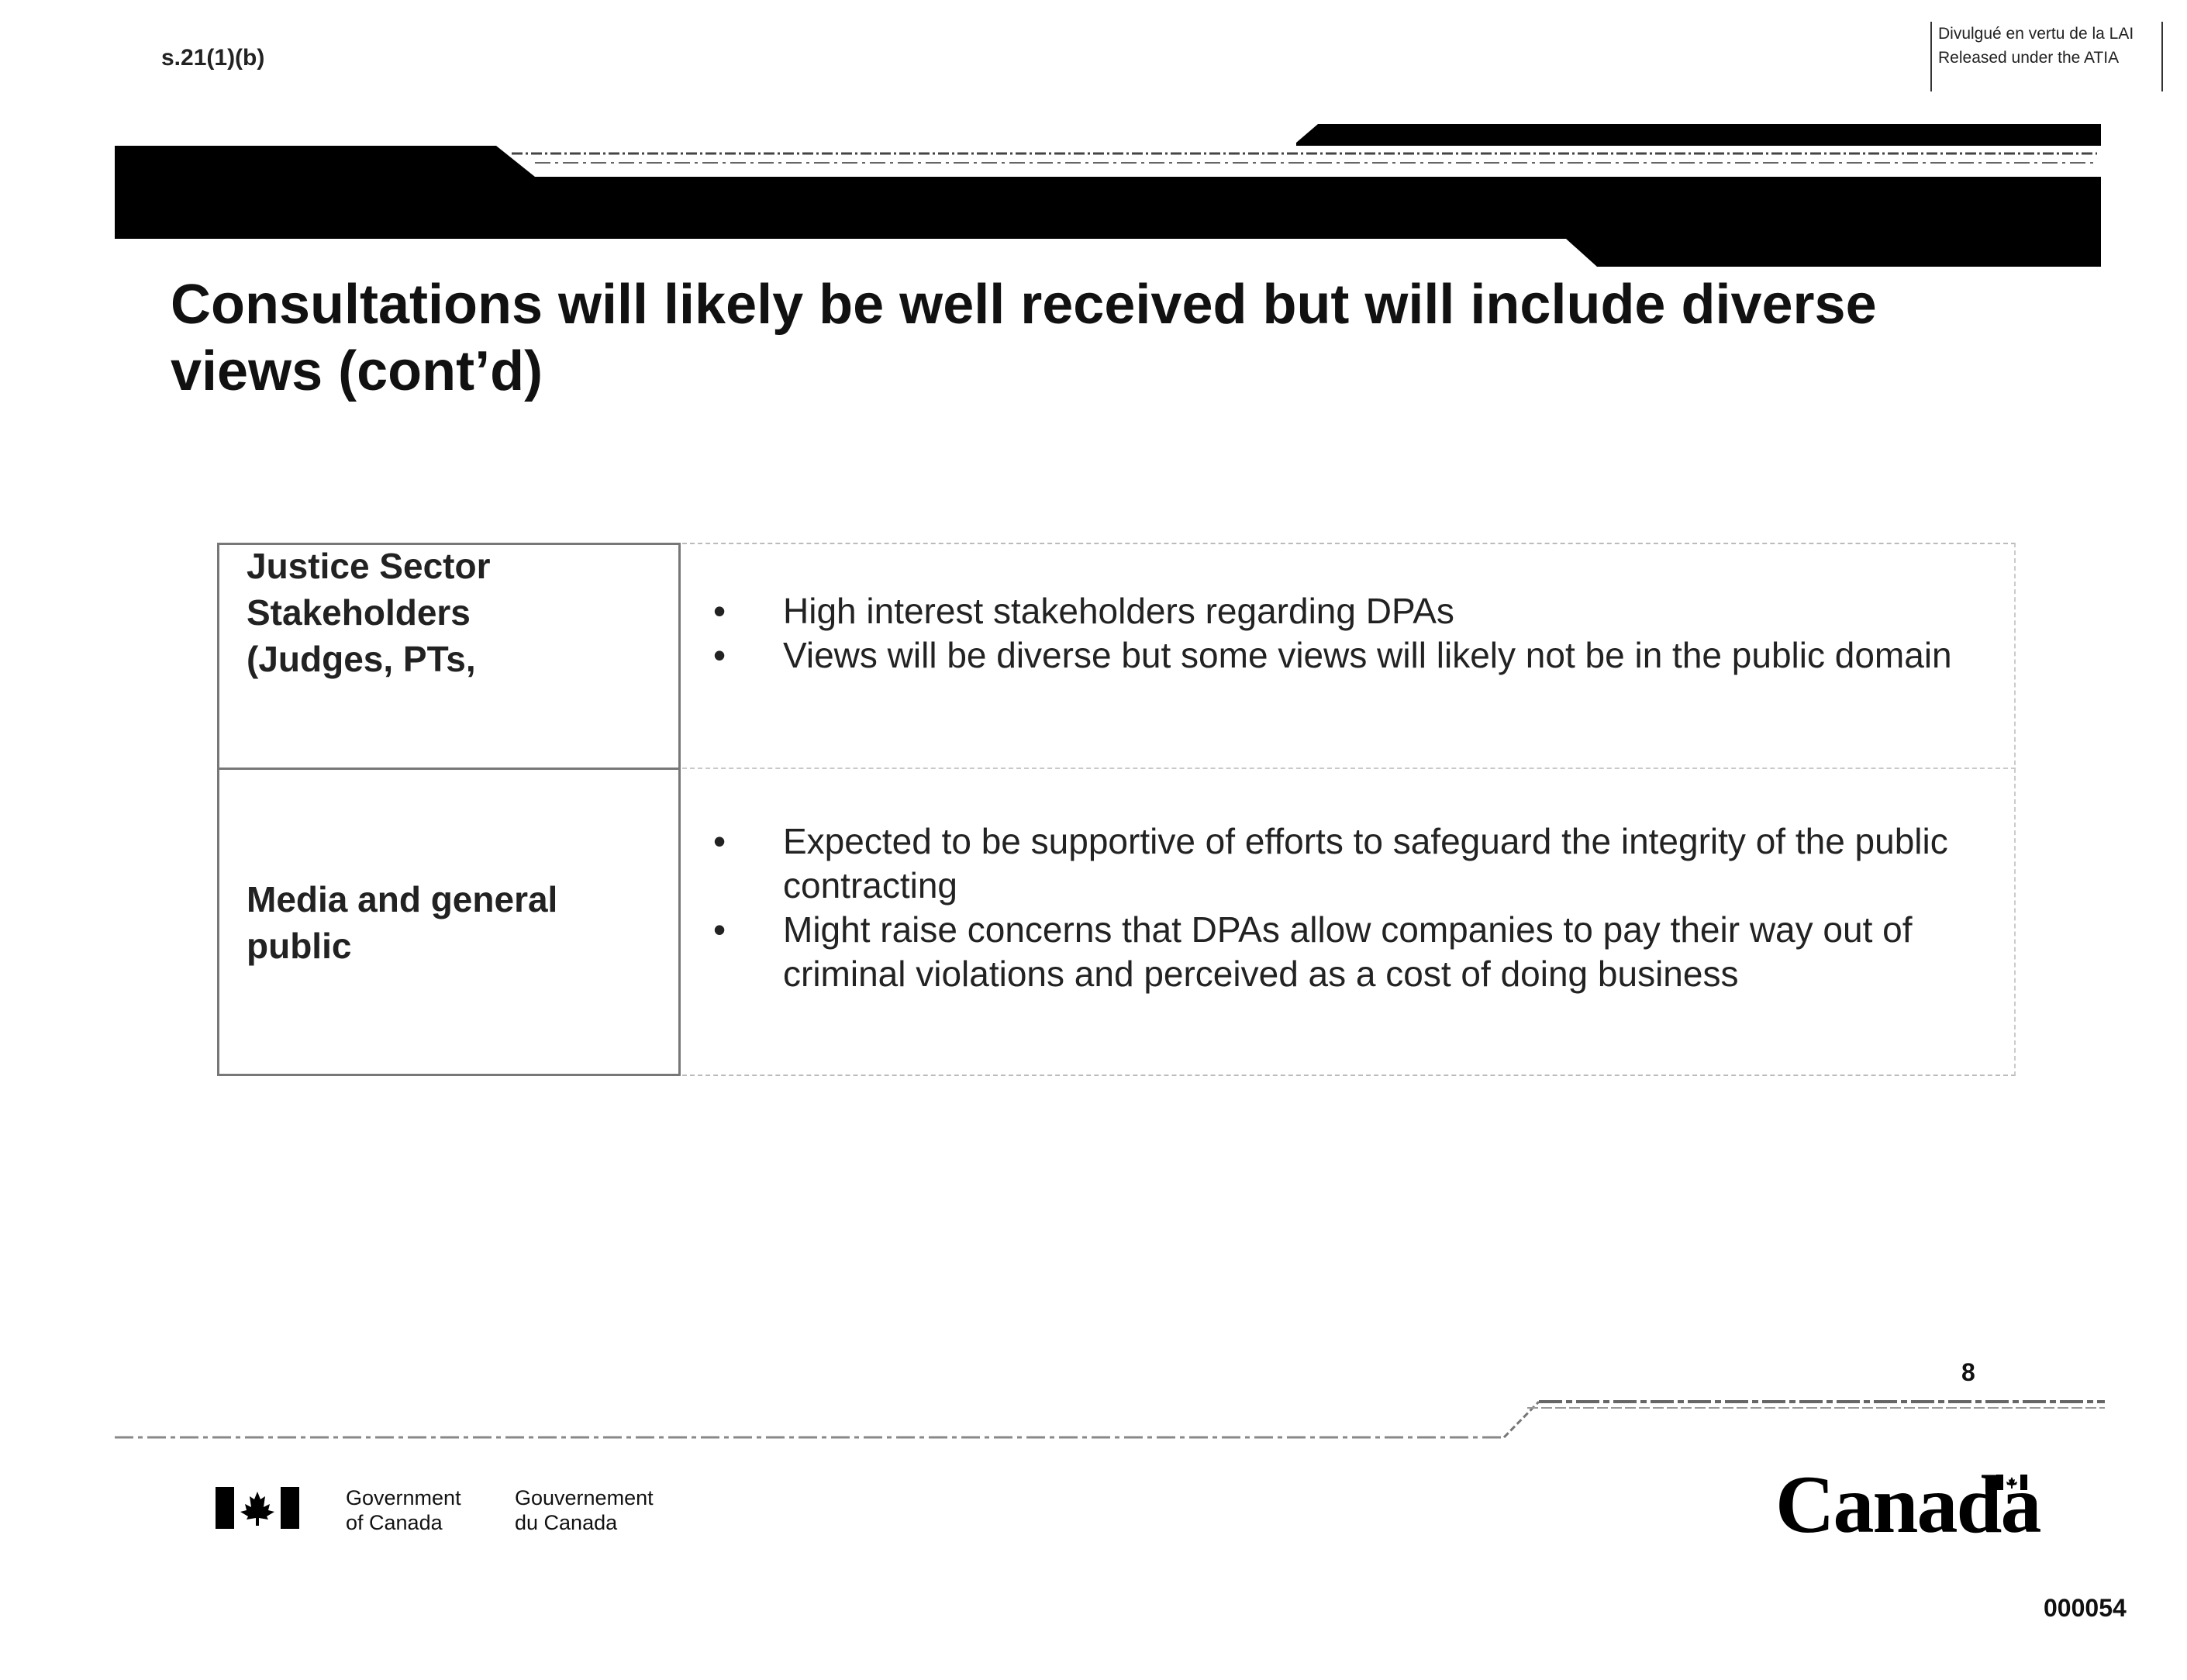 Image resolution: width=2187 pixels, height=1680 pixels. Describe the element at coordinates (299, 946) in the screenshot. I see `row-label-line: public` at that location.